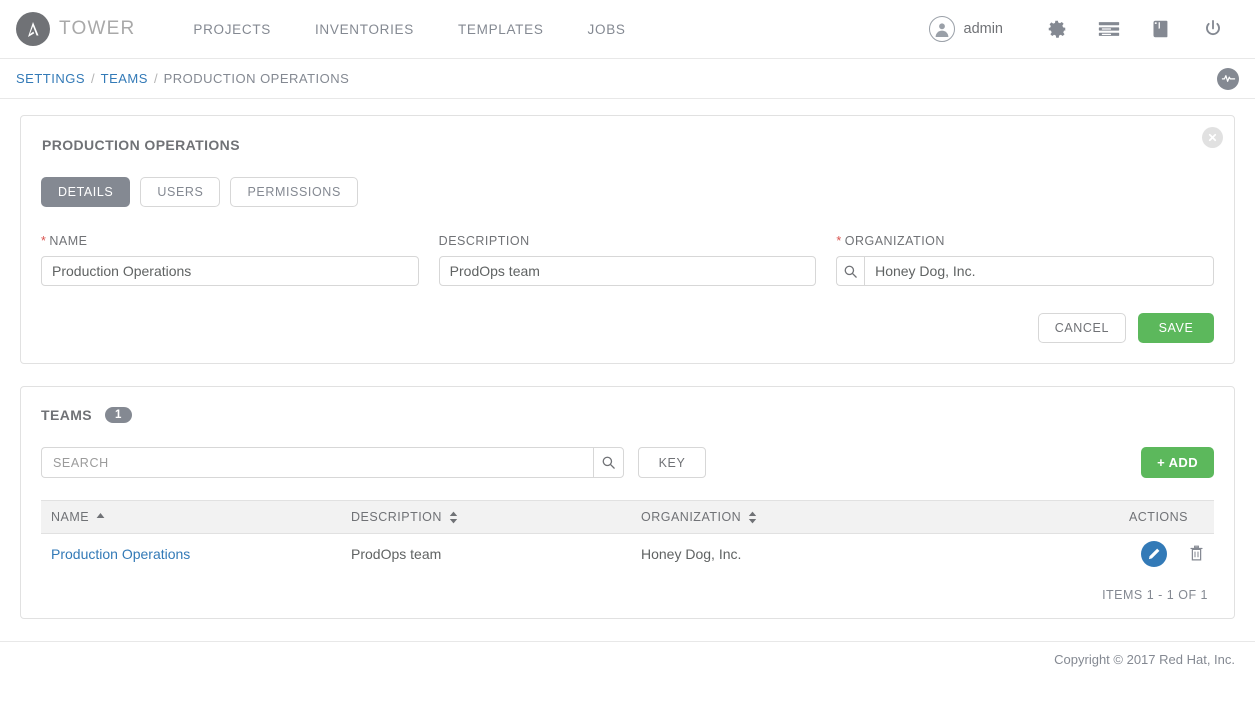 The height and width of the screenshot is (708, 1255). Describe the element at coordinates (627, 415) in the screenshot. I see `teams-list-header: TEAMS 1` at that location.